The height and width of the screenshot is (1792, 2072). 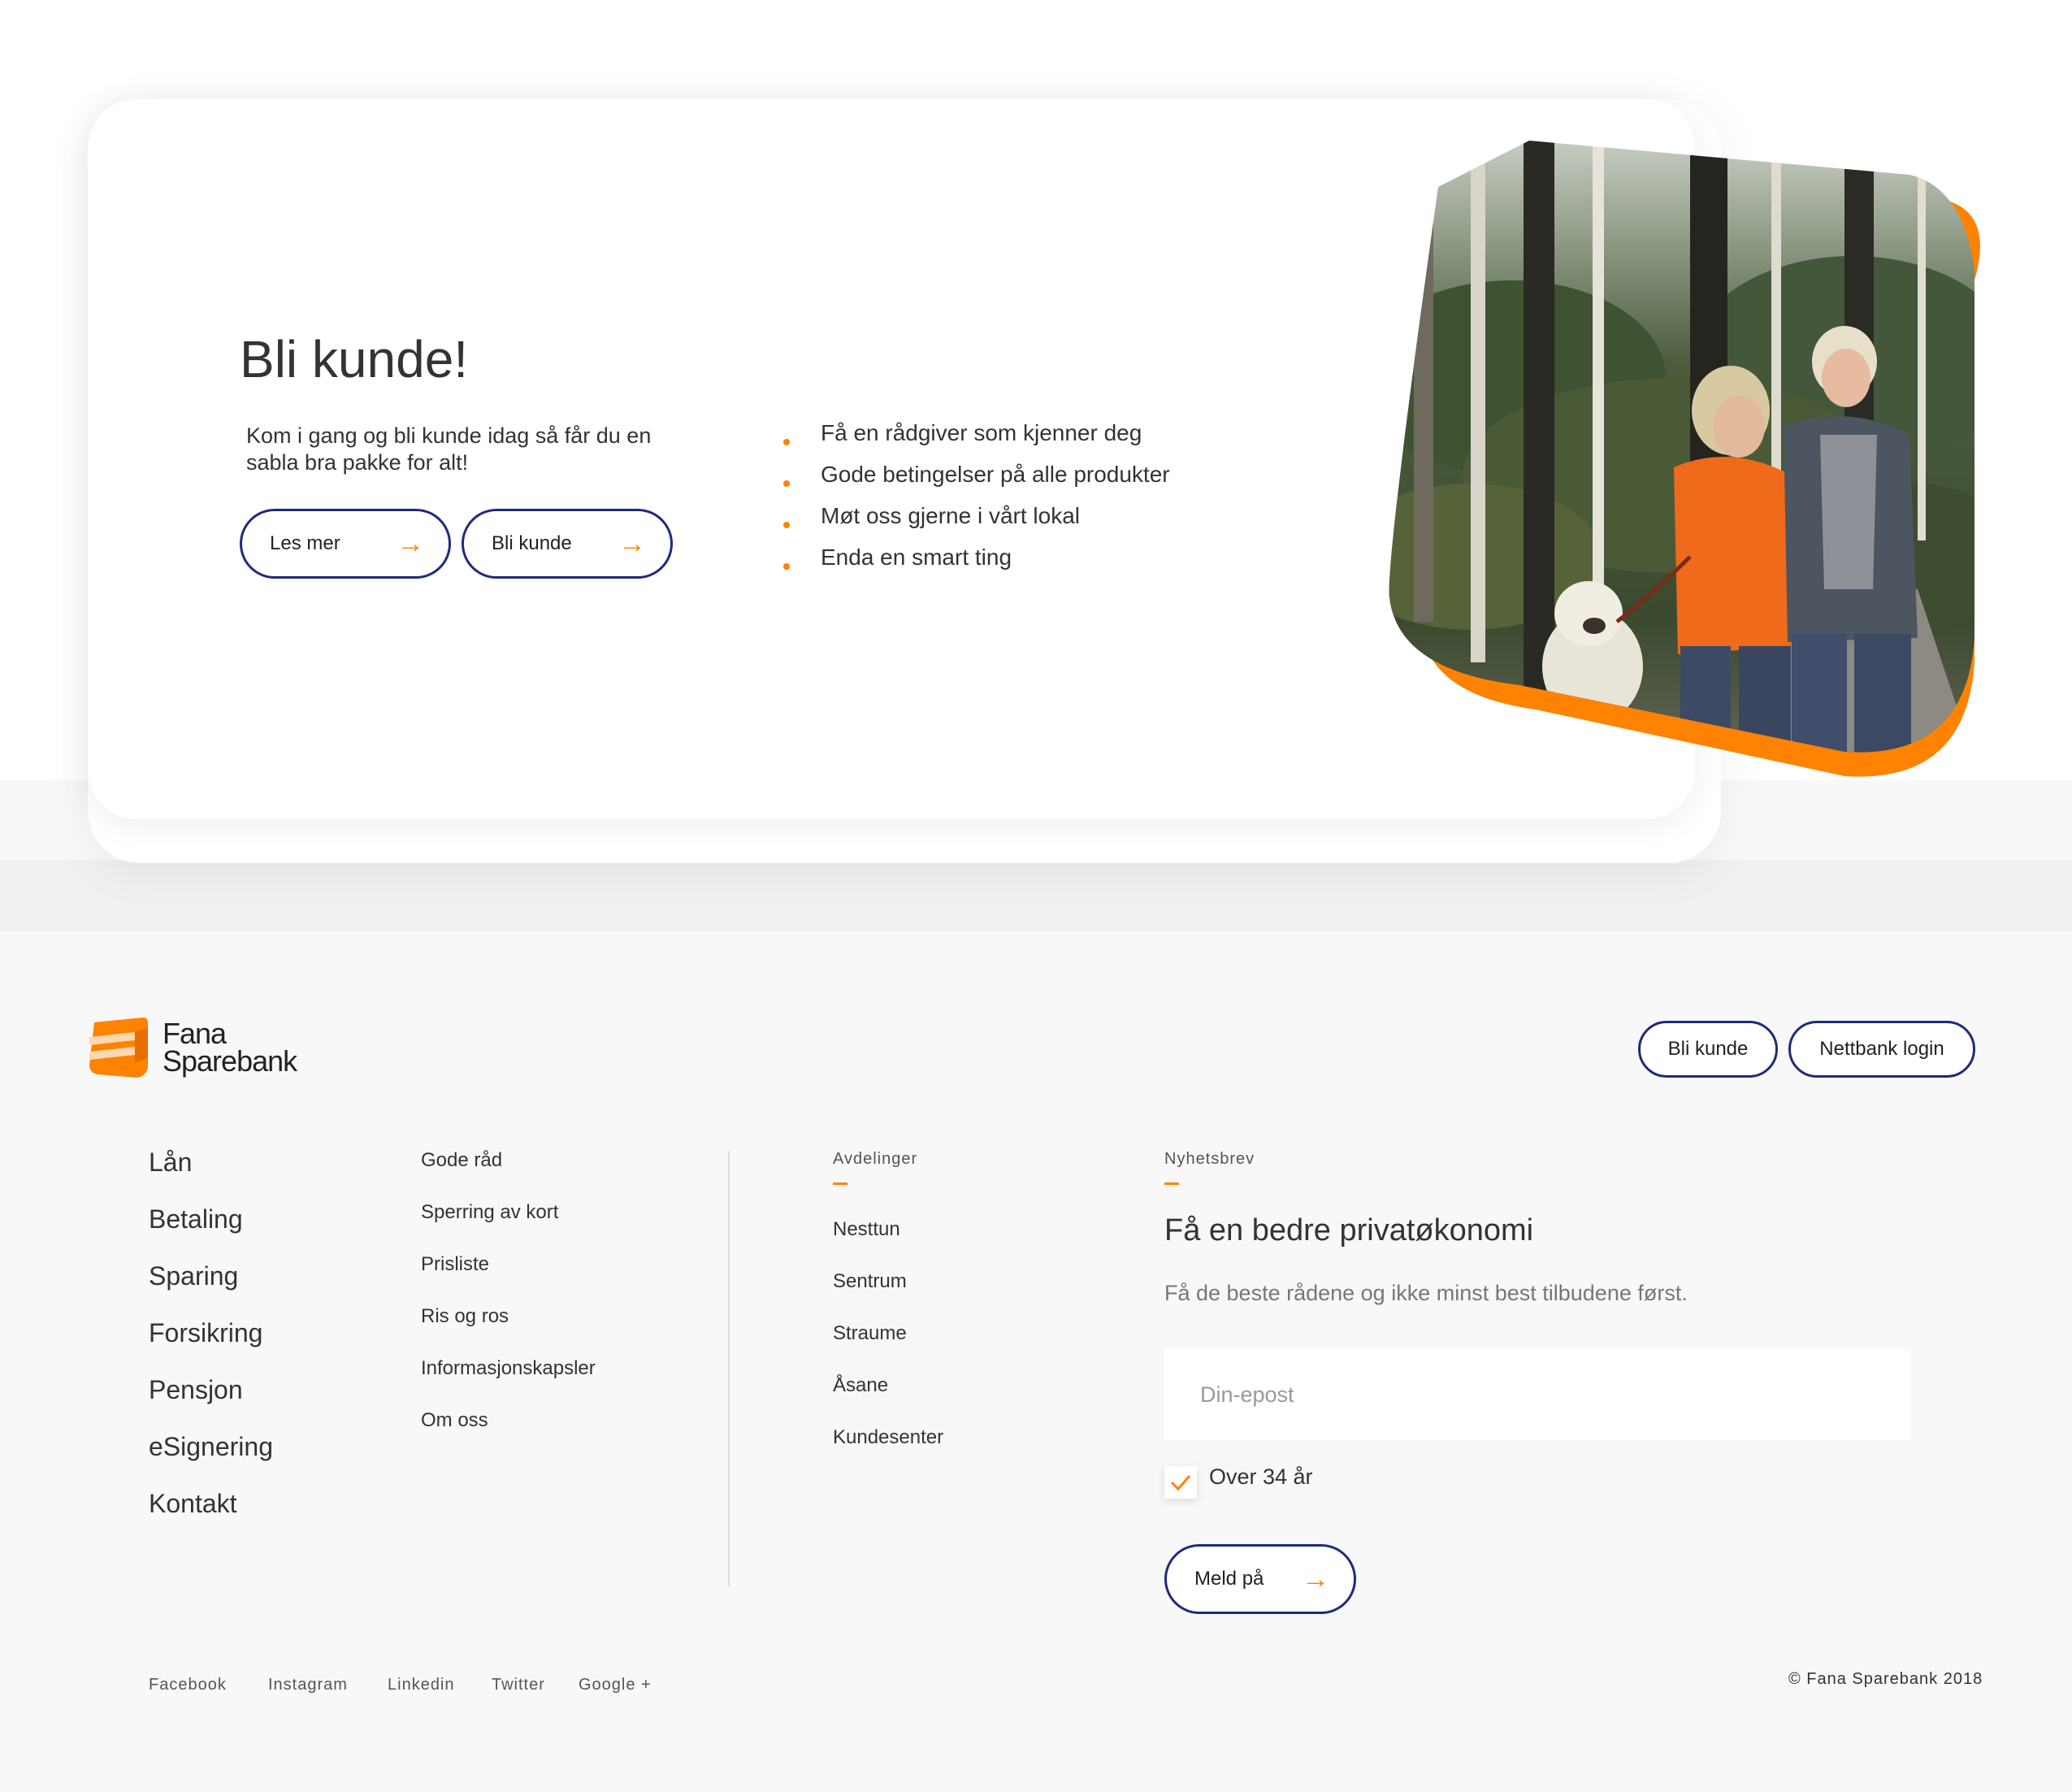 What do you see at coordinates (1229, 1579) in the screenshot?
I see `subscribe-label: Meld på` at bounding box center [1229, 1579].